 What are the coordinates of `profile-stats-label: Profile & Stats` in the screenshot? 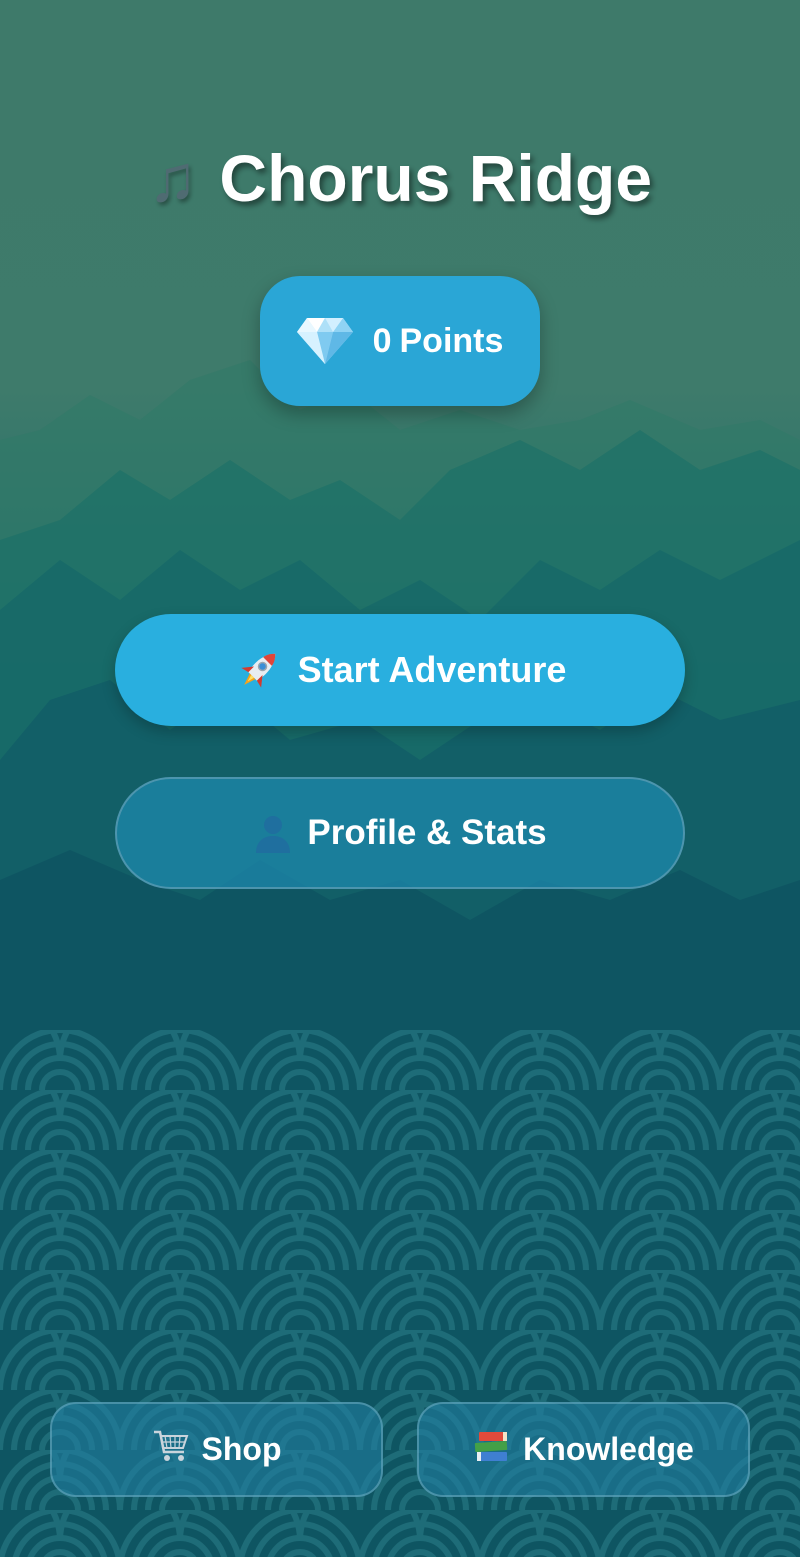 It's located at (427, 832).